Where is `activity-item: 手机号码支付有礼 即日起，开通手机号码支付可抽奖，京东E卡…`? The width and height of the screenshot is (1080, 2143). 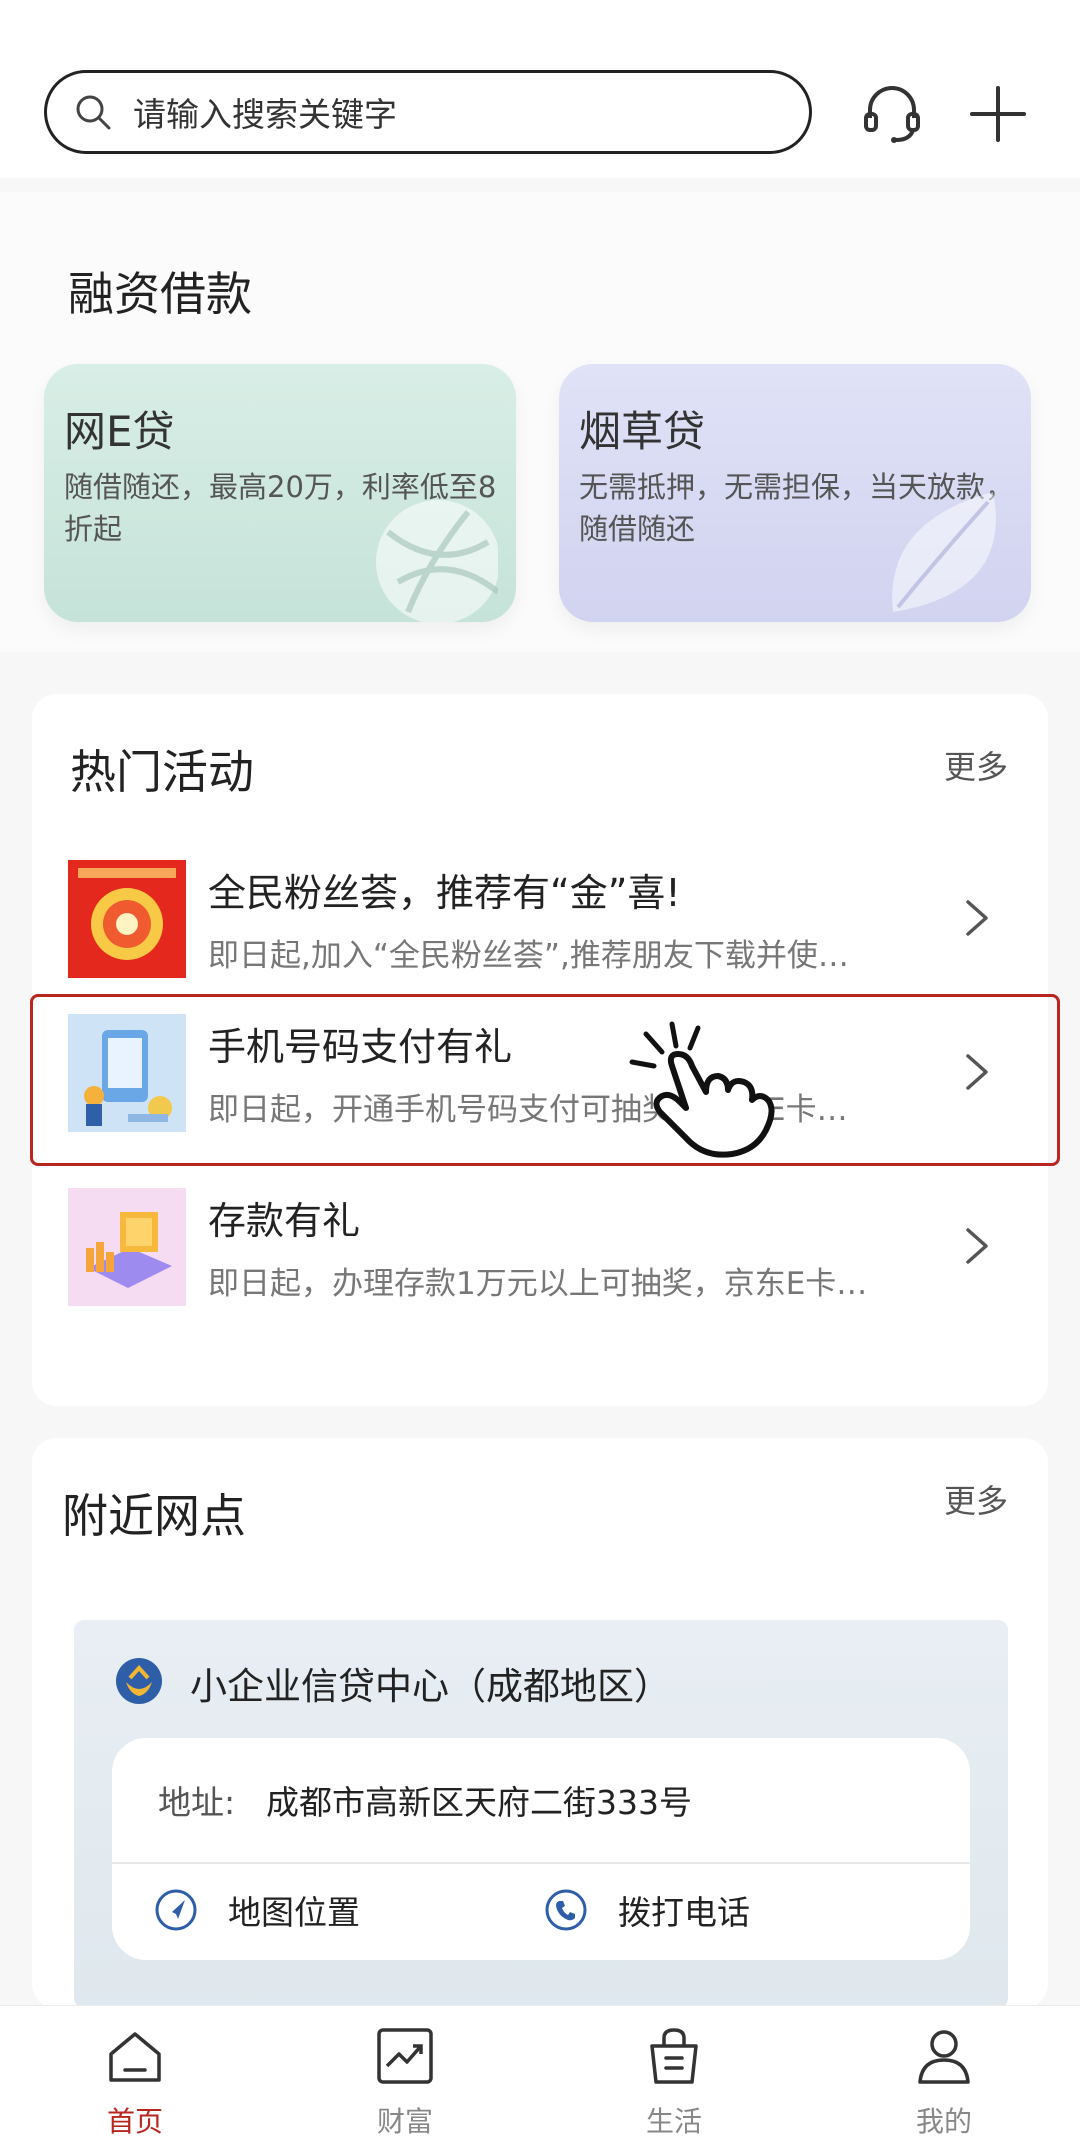
activity-item: 手机号码支付有礼 即日起，开通手机号码支付可抽奖，京东E卡… is located at coordinates (545, 1080).